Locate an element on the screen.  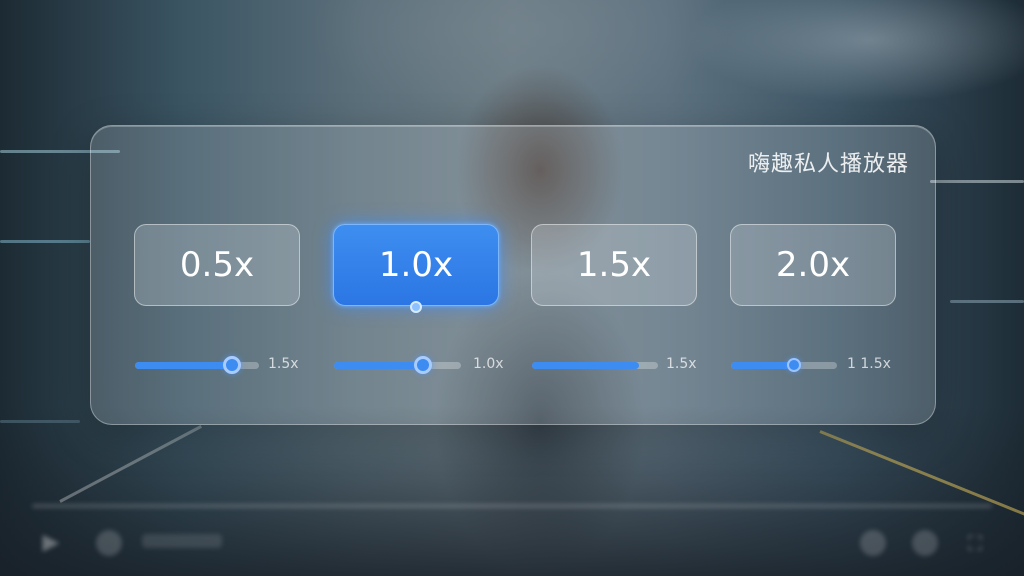
speed-slider: 1 1.5x is located at coordinates (831, 365).